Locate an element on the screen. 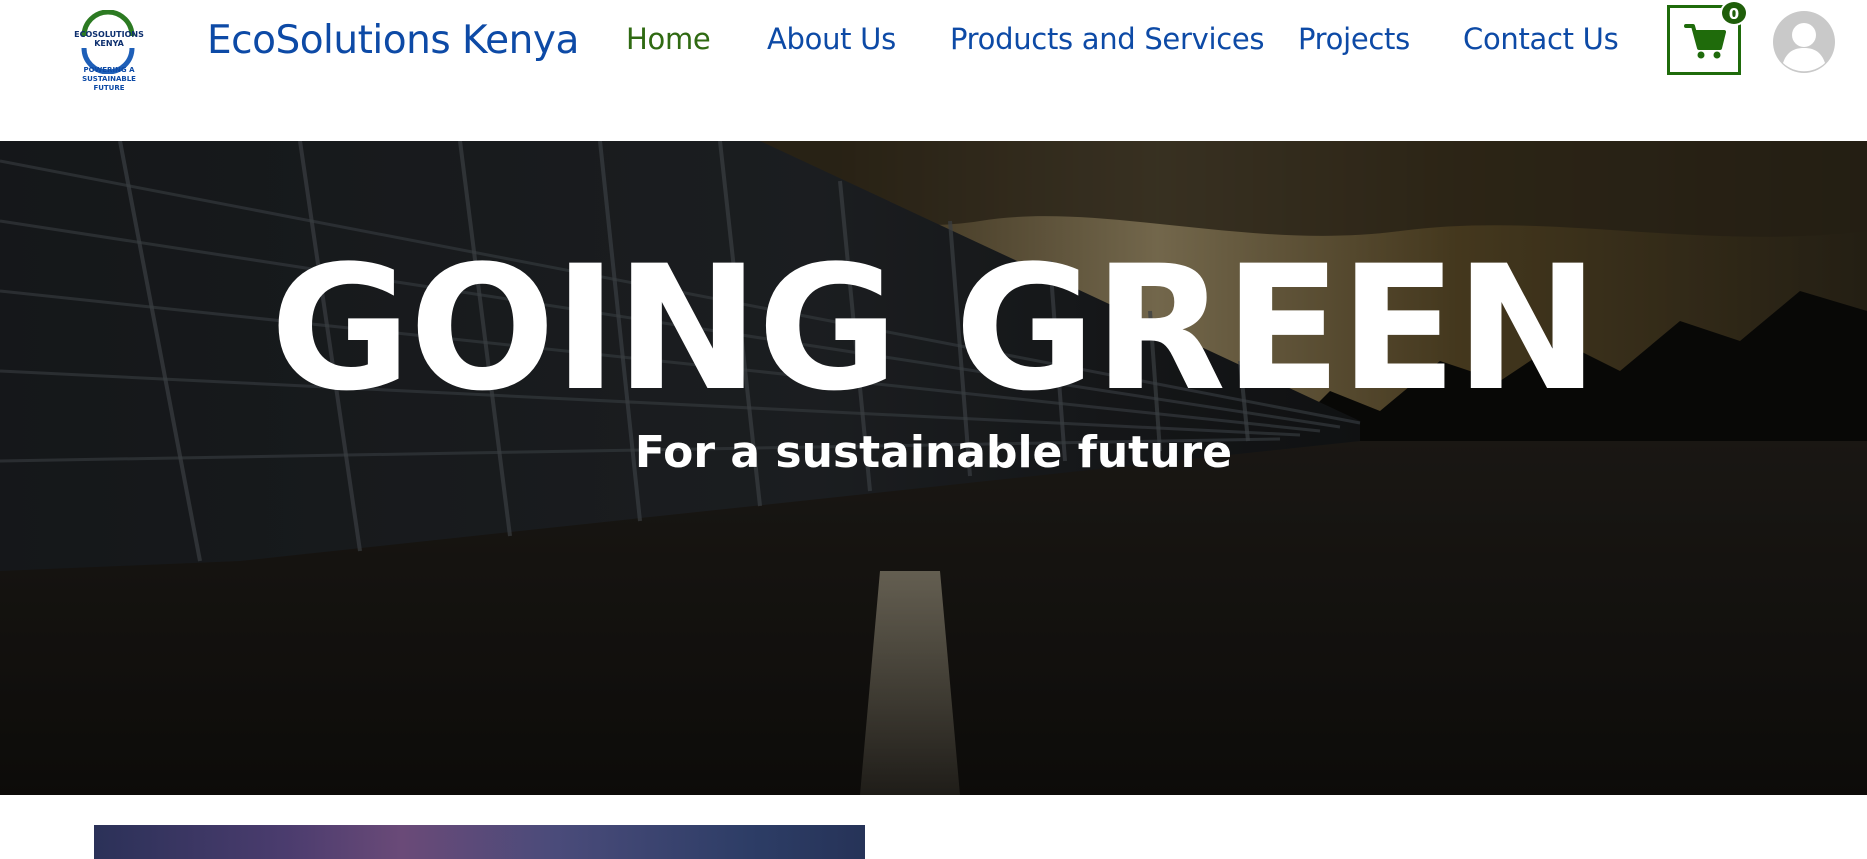 The image size is (1867, 859). content-image is located at coordinates (479, 842).